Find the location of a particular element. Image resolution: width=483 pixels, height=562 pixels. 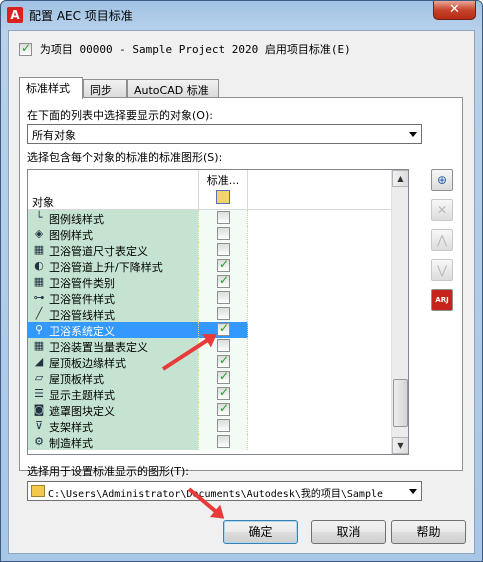

object-name-cell: ▱ 屋顶板样式 is located at coordinates (113, 378).